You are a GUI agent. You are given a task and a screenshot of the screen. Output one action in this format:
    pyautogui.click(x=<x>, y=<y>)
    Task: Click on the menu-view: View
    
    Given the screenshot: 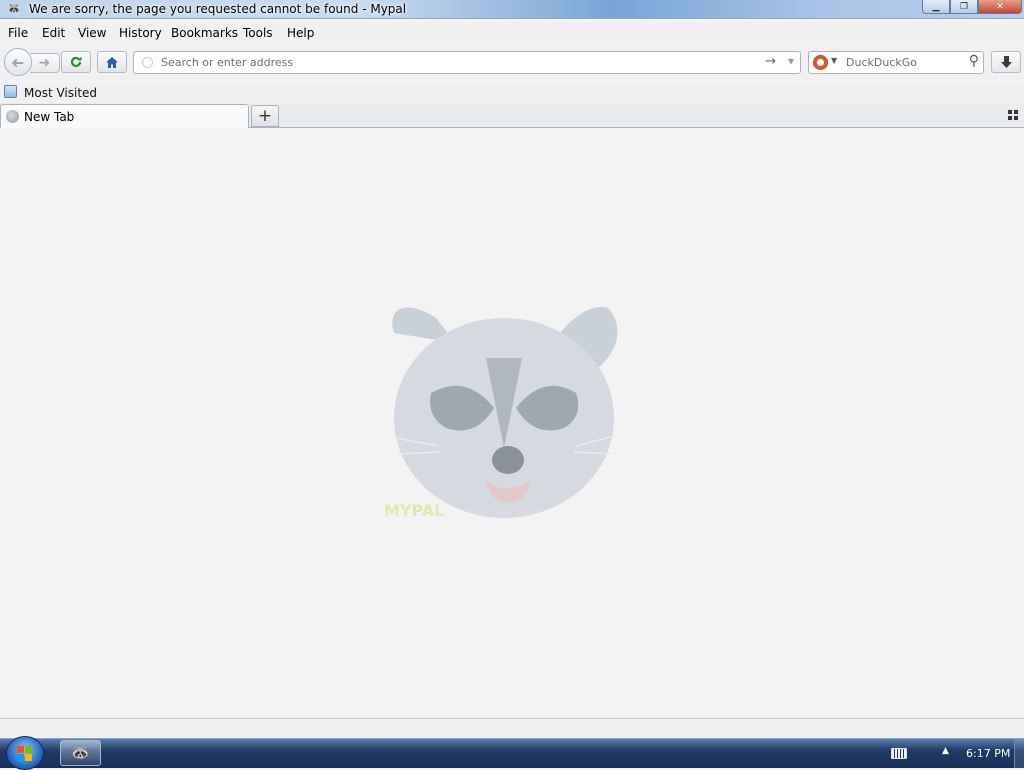 What is the action you would take?
    pyautogui.click(x=92, y=33)
    